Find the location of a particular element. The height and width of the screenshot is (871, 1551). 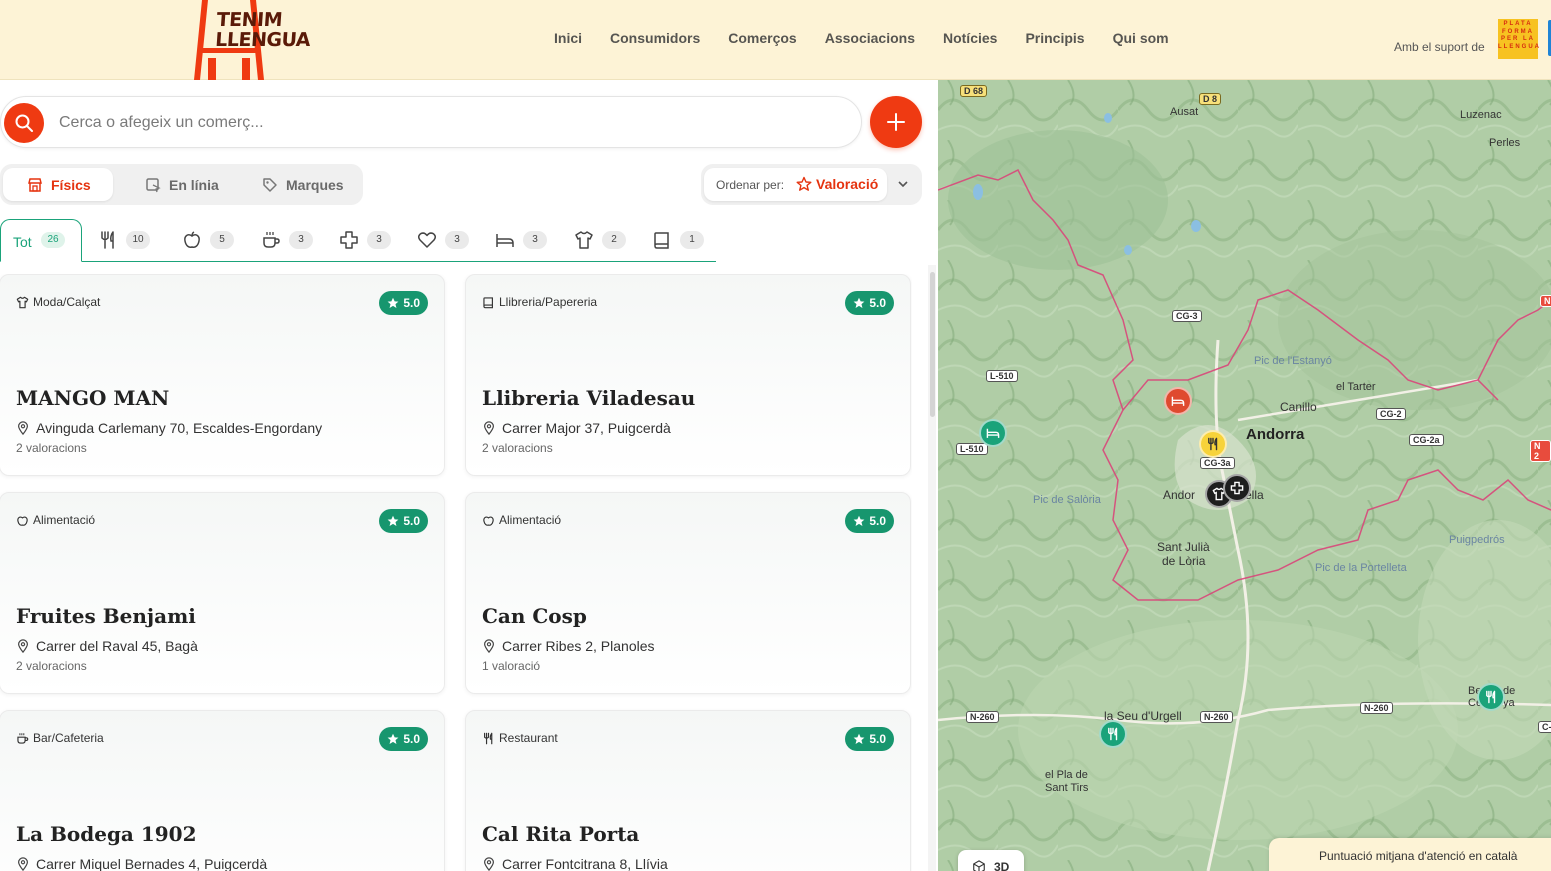

road-cg3: CG-3 is located at coordinates (1187, 316).